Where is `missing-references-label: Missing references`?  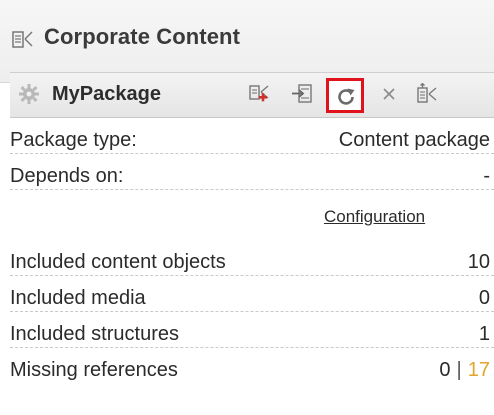 missing-references-label: Missing references is located at coordinates (94, 370).